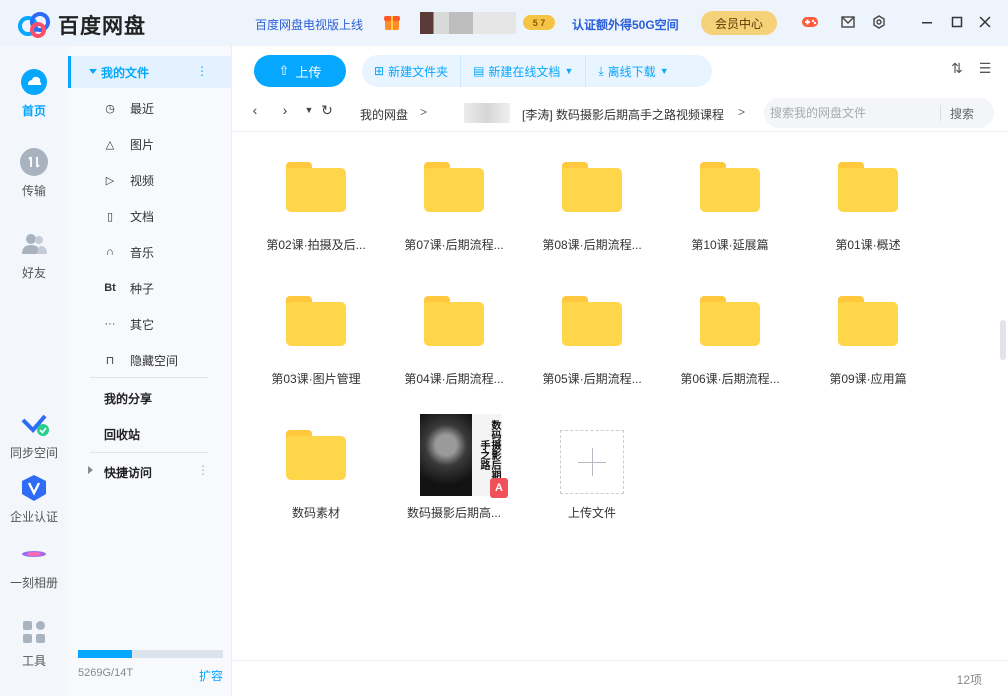  Describe the element at coordinates (128, 144) in the screenshot. I see `sidebar-item-images: △ 图片` at that location.